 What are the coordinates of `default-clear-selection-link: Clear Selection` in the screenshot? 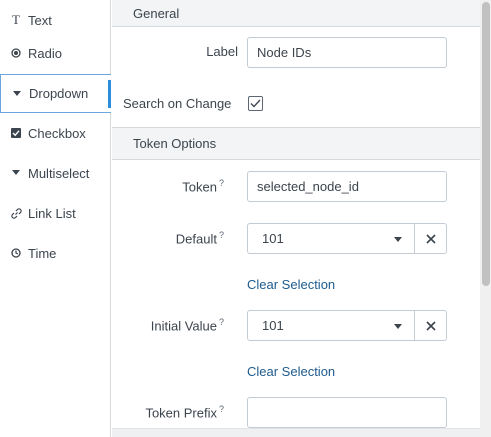 It's located at (291, 284).